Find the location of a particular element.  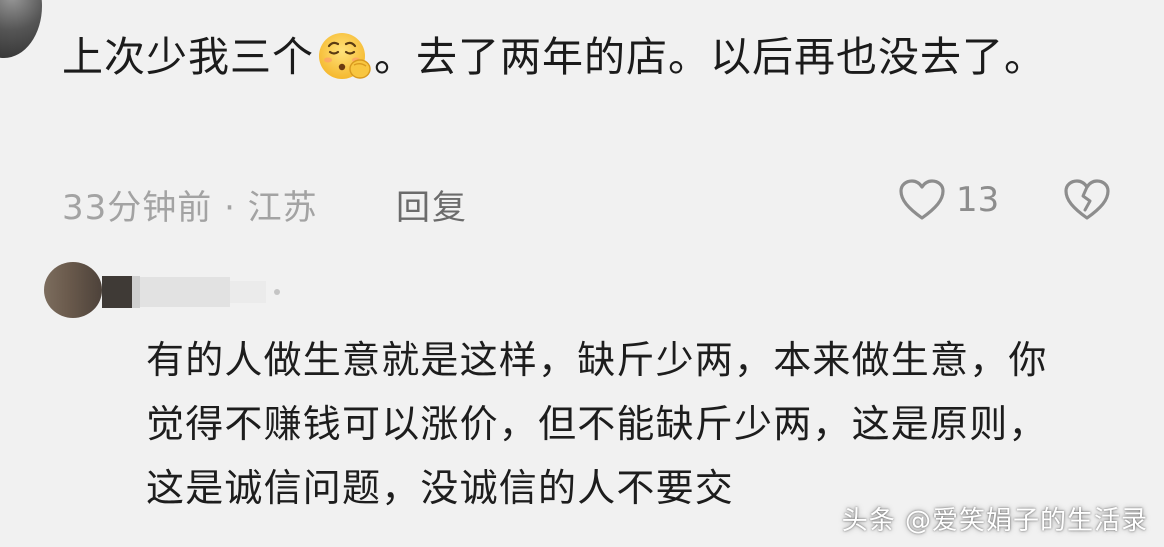

dislike-button is located at coordinates (1087, 203).